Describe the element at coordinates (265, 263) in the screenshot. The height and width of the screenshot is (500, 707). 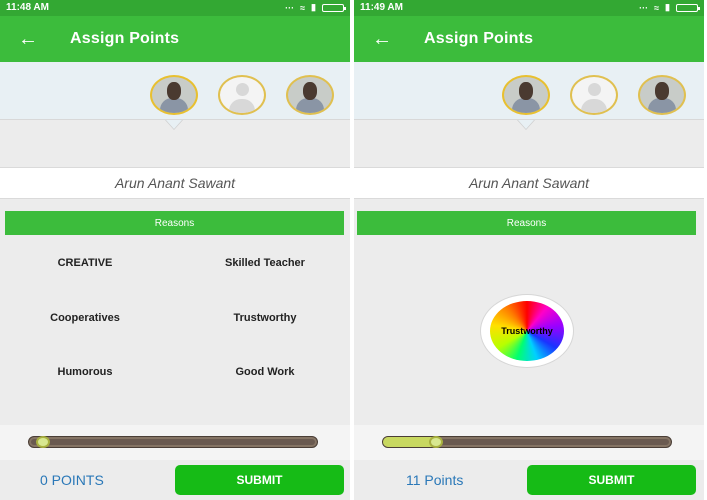
I see `reason-skilled-teacher: Skilled Teacher` at that location.